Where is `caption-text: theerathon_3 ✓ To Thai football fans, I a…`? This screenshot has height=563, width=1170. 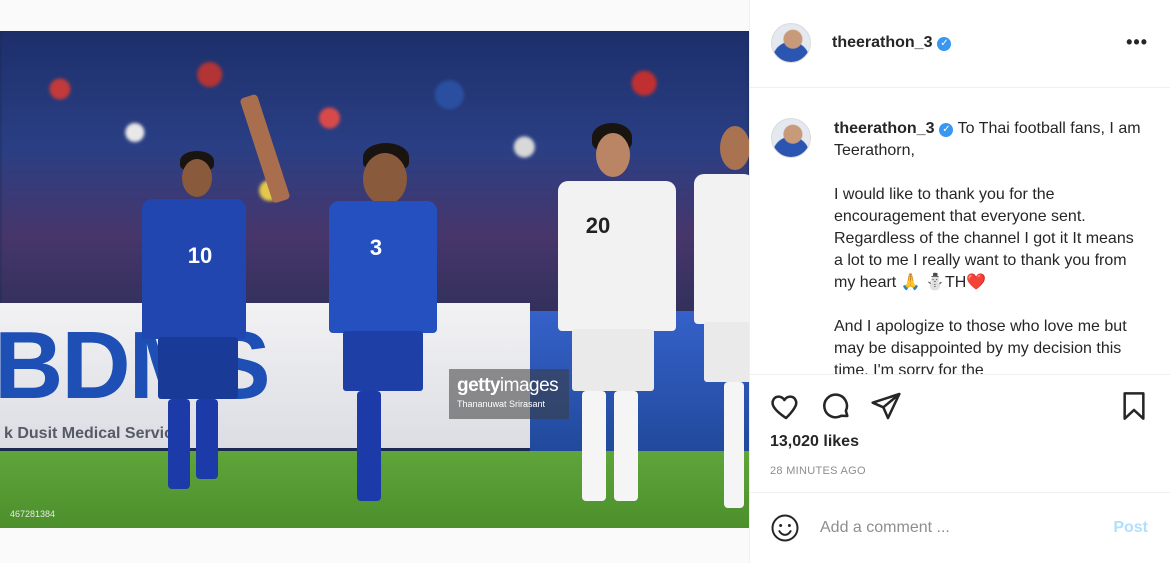 caption-text: theerathon_3 ✓ To Thai football fans, I a… is located at coordinates (989, 246).